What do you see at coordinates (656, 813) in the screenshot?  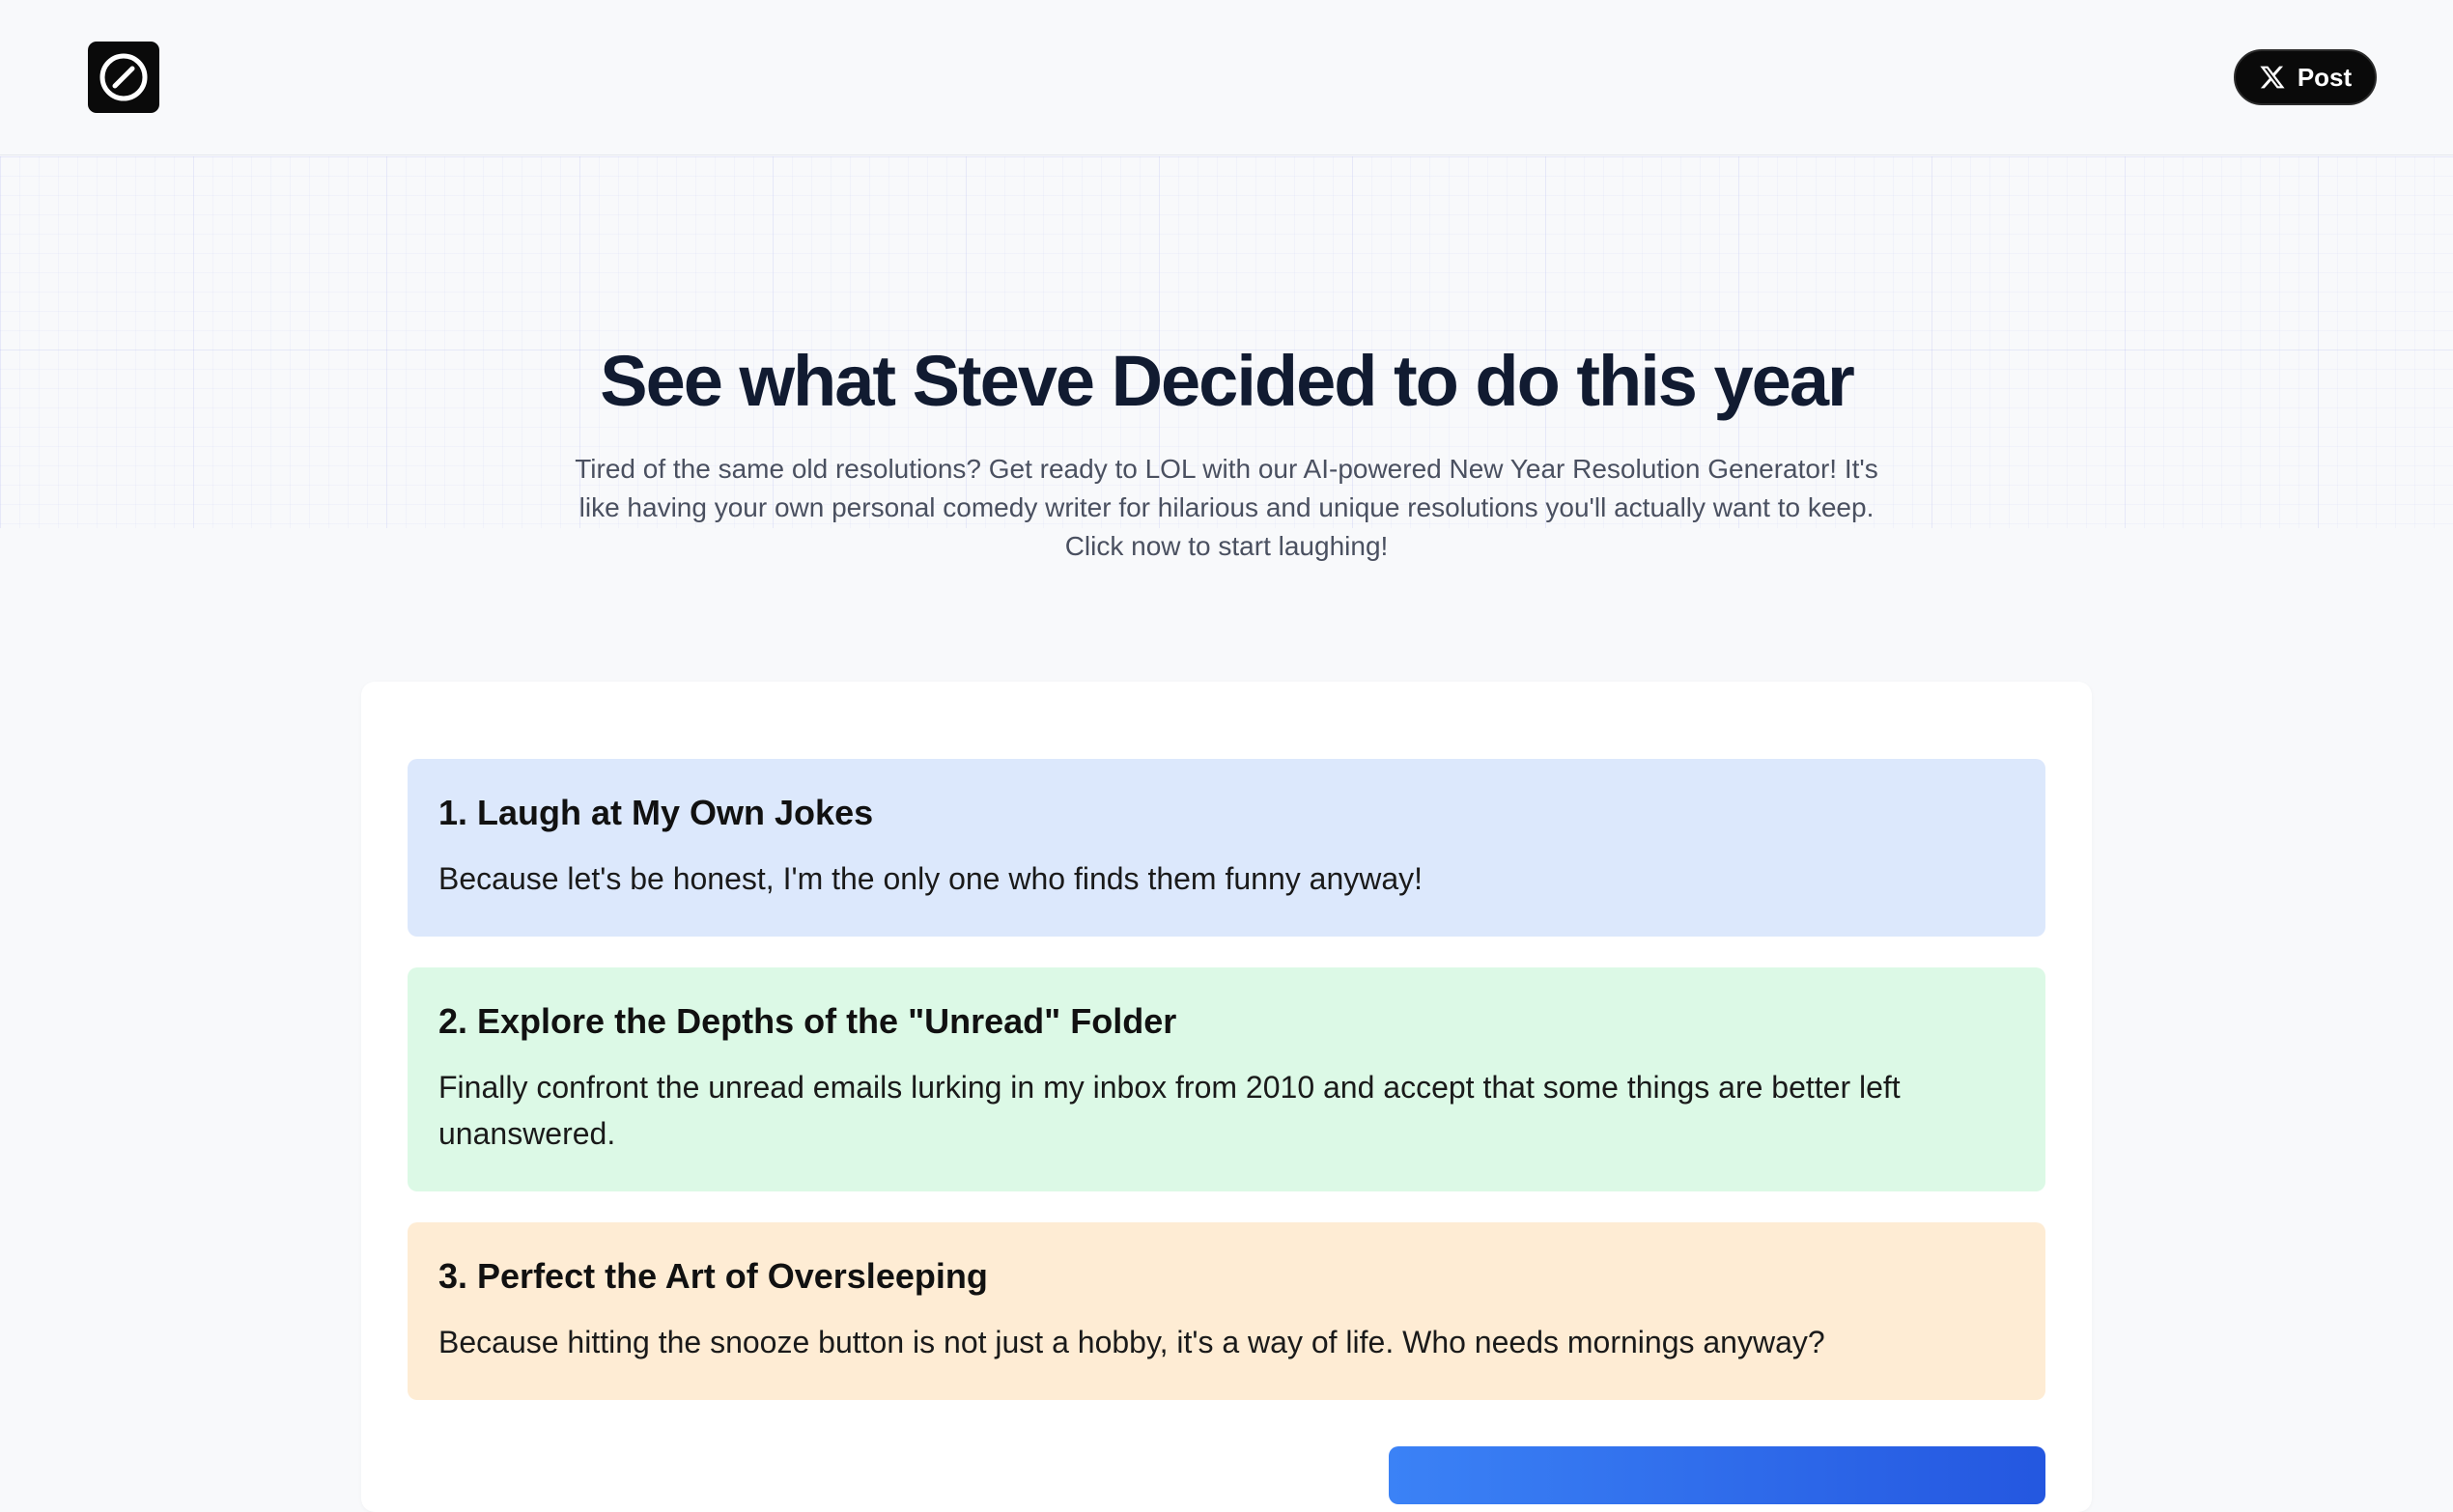 I see `resolution-title: 1. Laugh at My Own Jokes` at bounding box center [656, 813].